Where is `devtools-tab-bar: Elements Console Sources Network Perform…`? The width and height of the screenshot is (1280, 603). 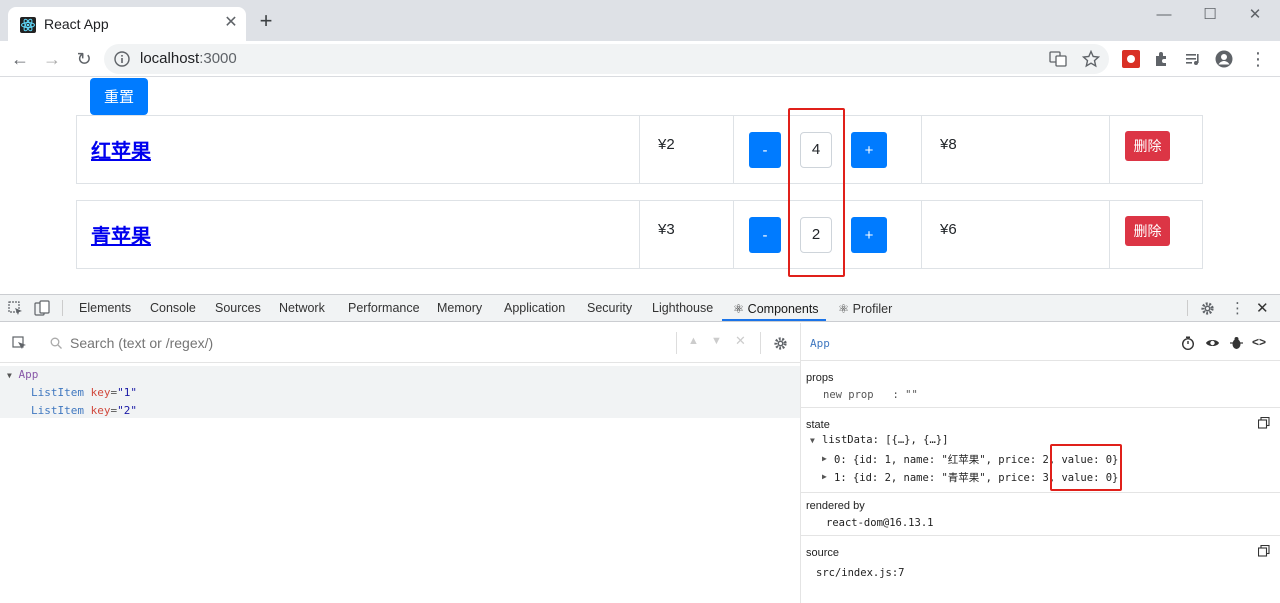
devtools-tab-bar: Elements Console Sources Network Perform… is located at coordinates (640, 308).